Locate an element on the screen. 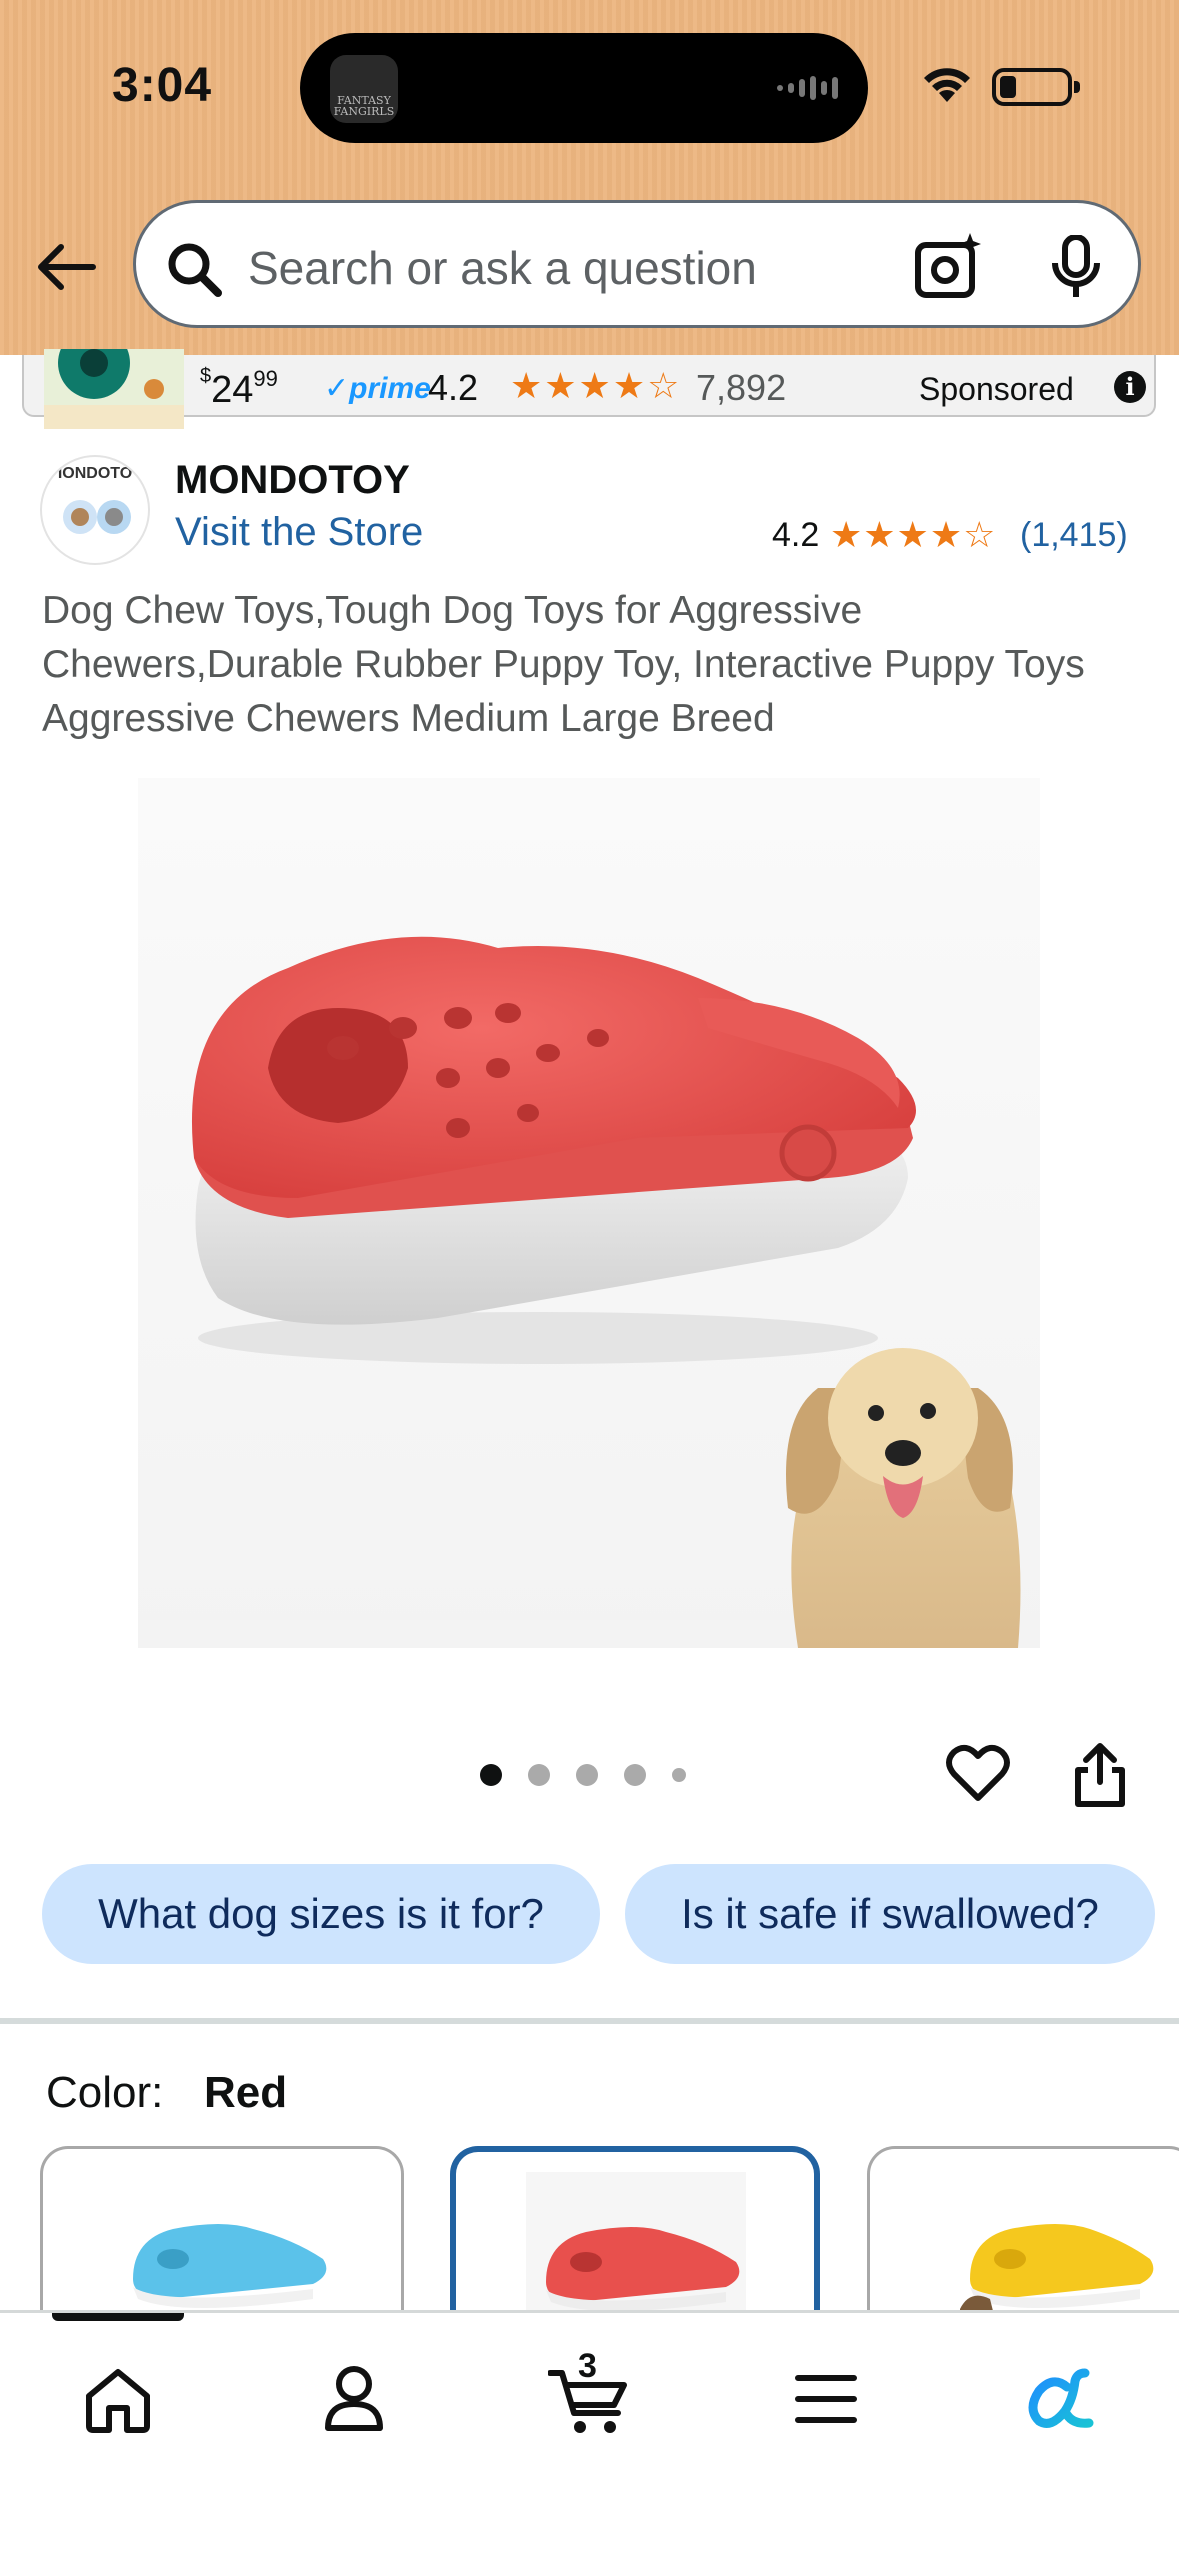 This screenshot has width=1179, height=2556. visit-store-link: Visit the Store is located at coordinates (299, 532).